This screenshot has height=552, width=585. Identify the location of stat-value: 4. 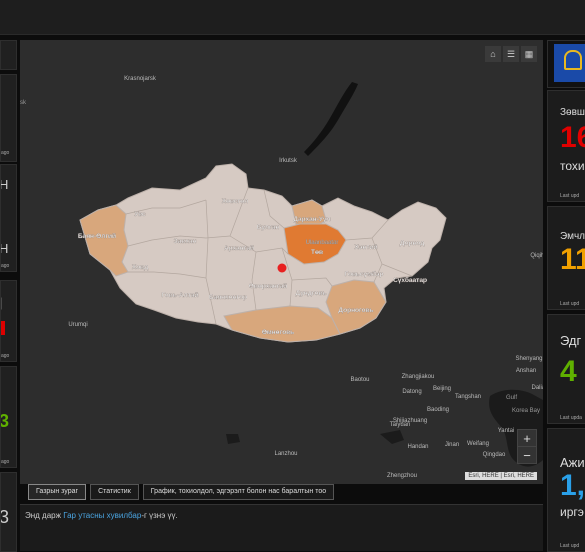
(568, 371).